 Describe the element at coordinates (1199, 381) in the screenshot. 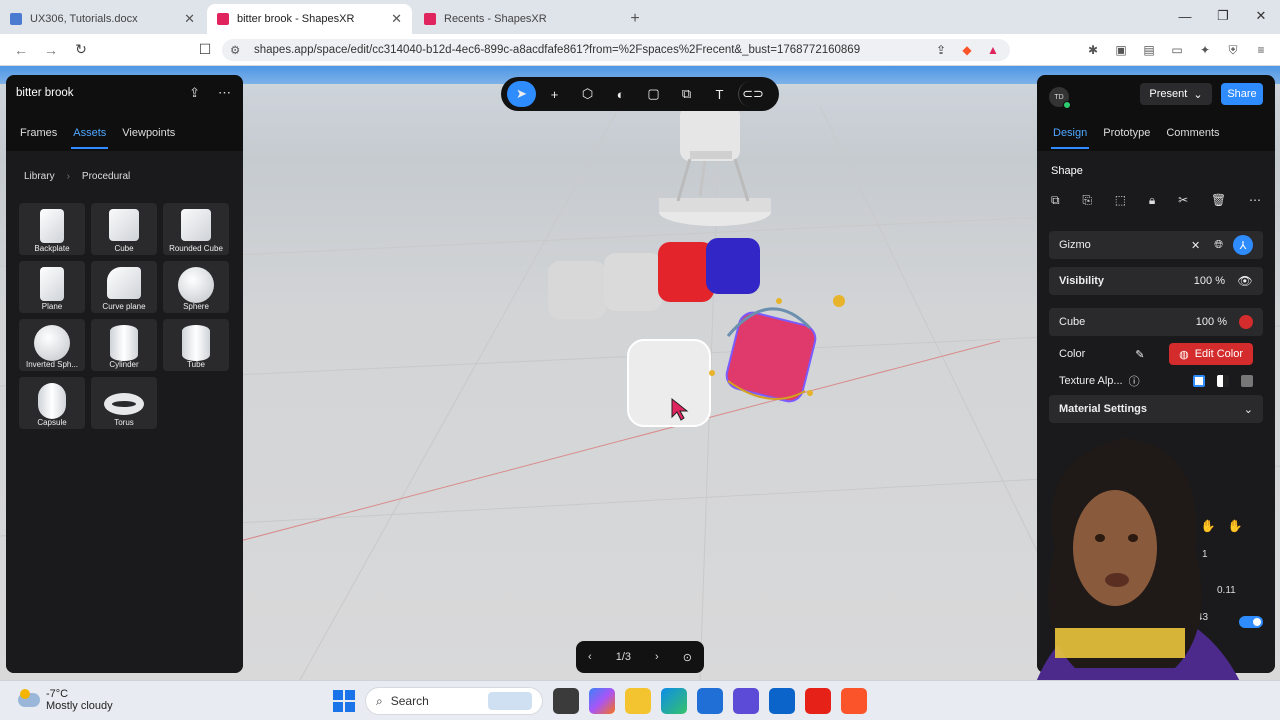

I see `texture-white-swatch` at that location.